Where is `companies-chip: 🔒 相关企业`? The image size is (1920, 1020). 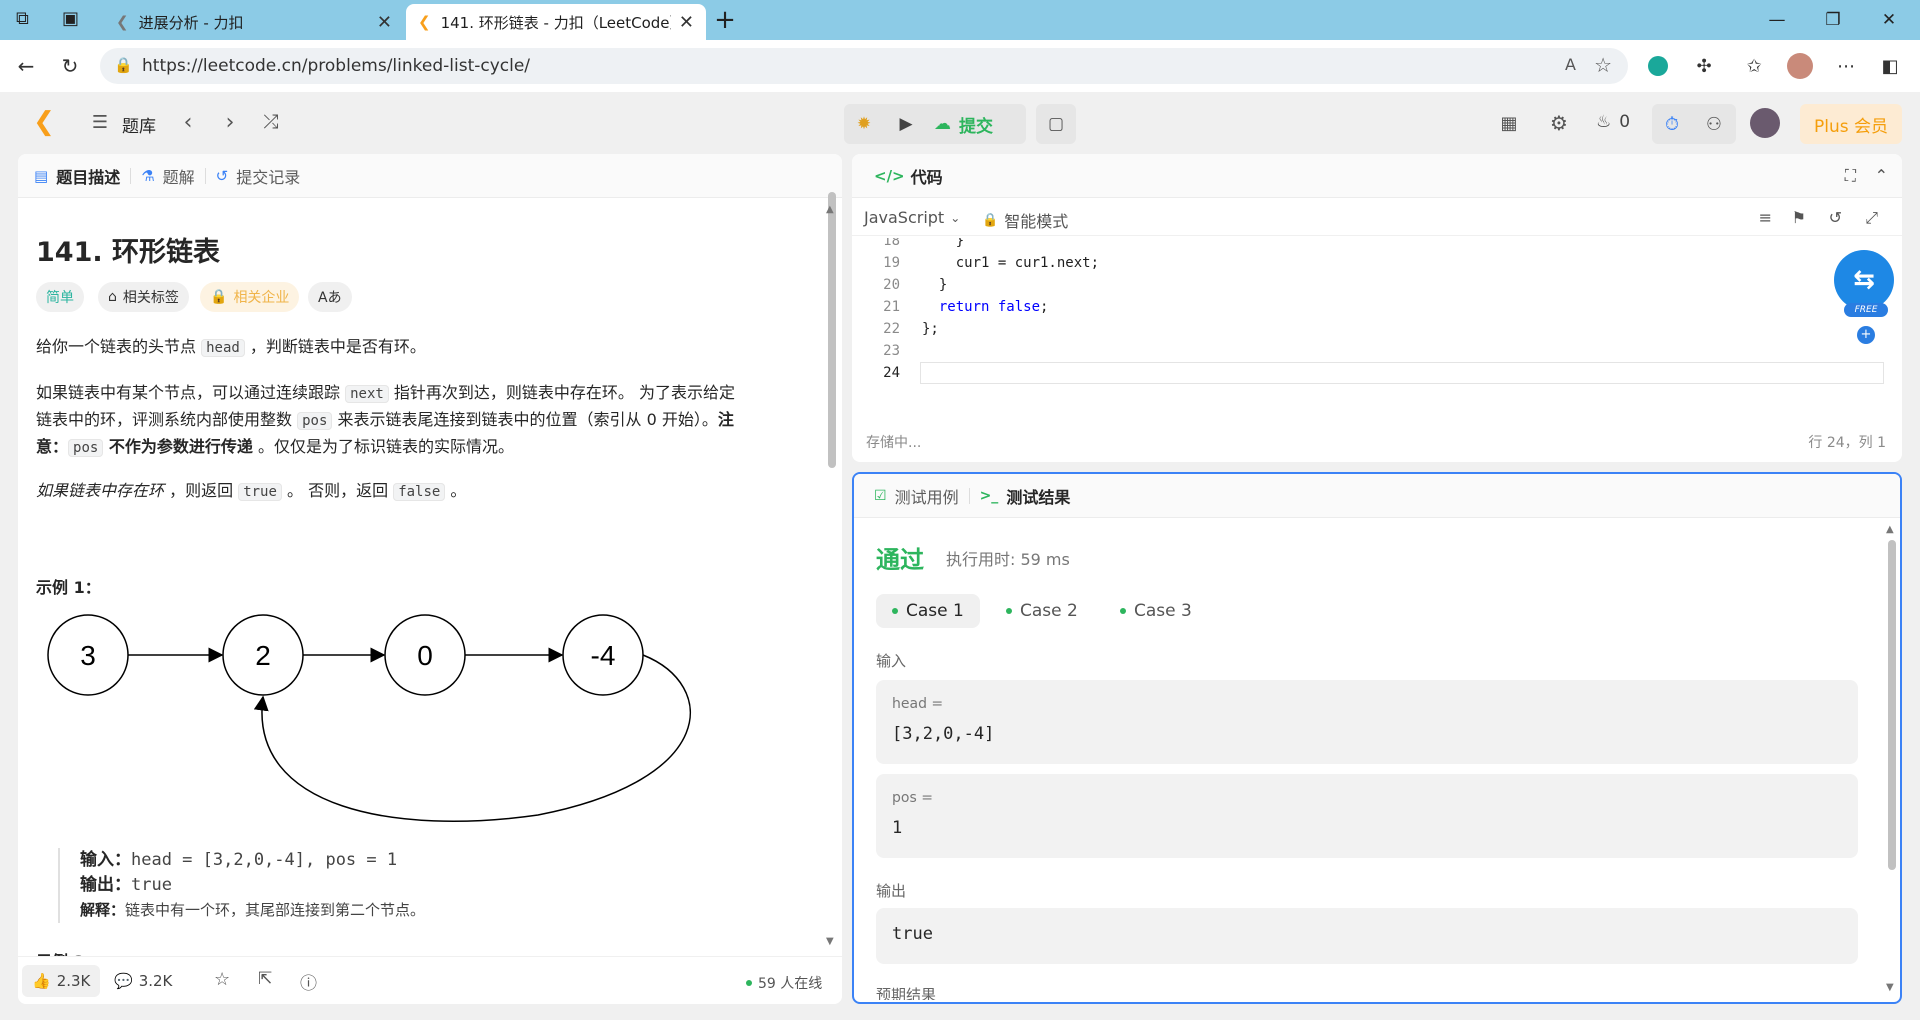
companies-chip: 🔒 相关企业 is located at coordinates (250, 297).